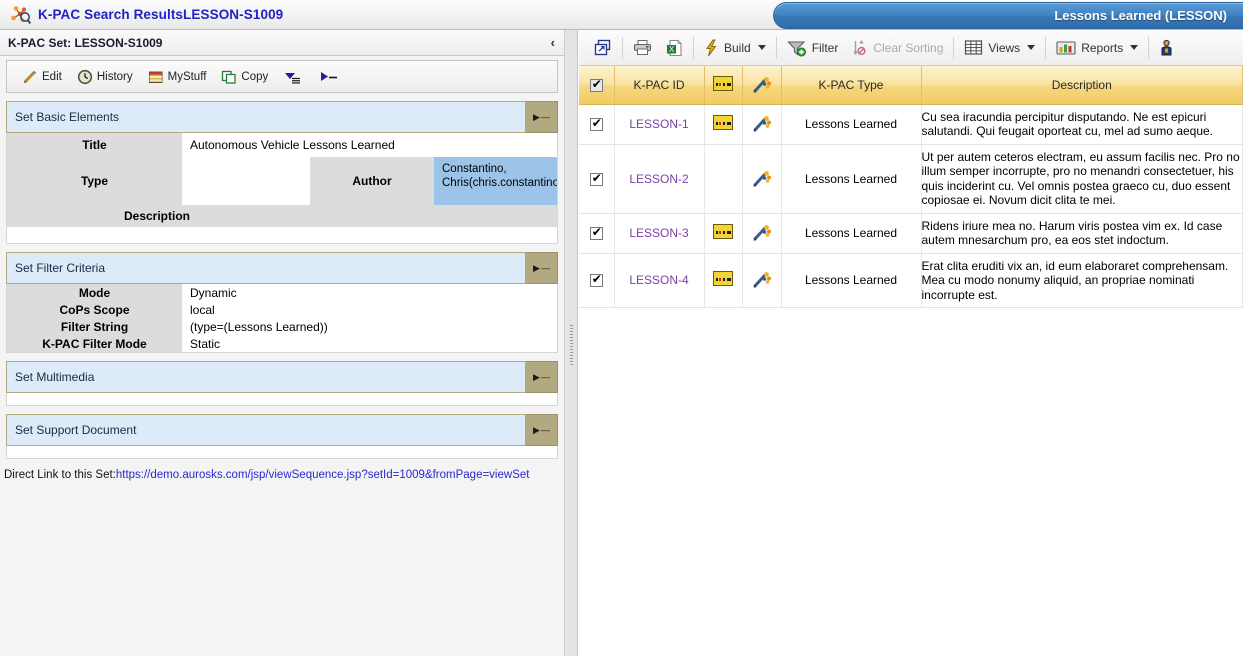 The image size is (1243, 656). I want to click on filter-string-label: Filter String, so click(94, 326).